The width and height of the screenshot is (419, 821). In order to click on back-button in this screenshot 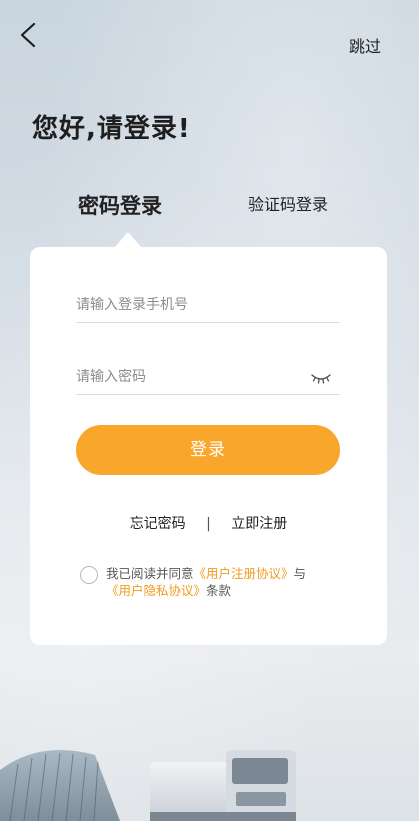, I will do `click(28, 35)`.